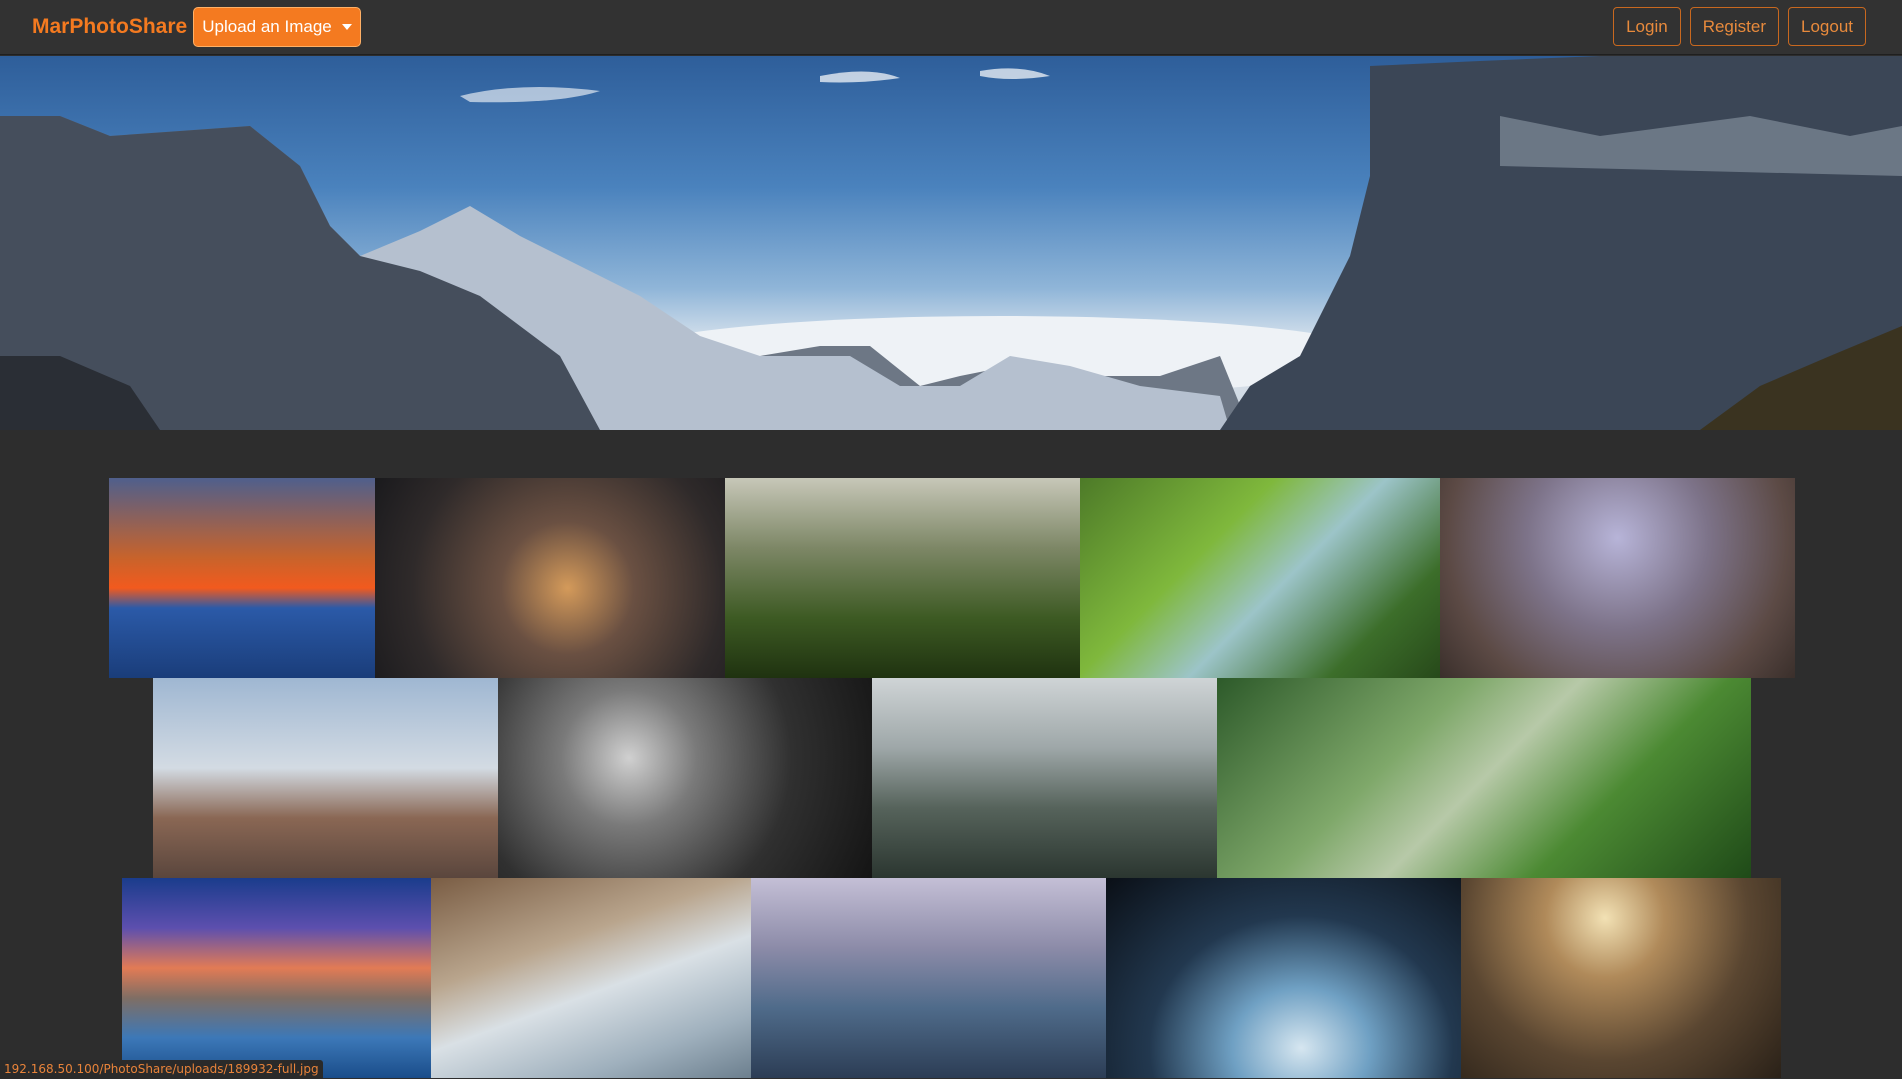  What do you see at coordinates (902, 578) in the screenshot?
I see `gallery-image-sprout-forest-floor` at bounding box center [902, 578].